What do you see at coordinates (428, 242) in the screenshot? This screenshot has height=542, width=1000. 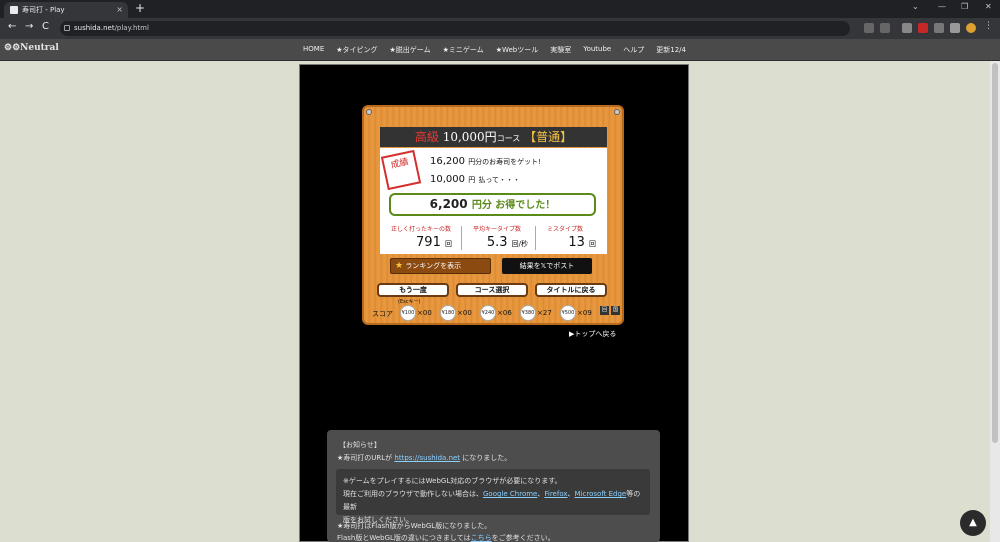 I see `stat-value: 791` at bounding box center [428, 242].